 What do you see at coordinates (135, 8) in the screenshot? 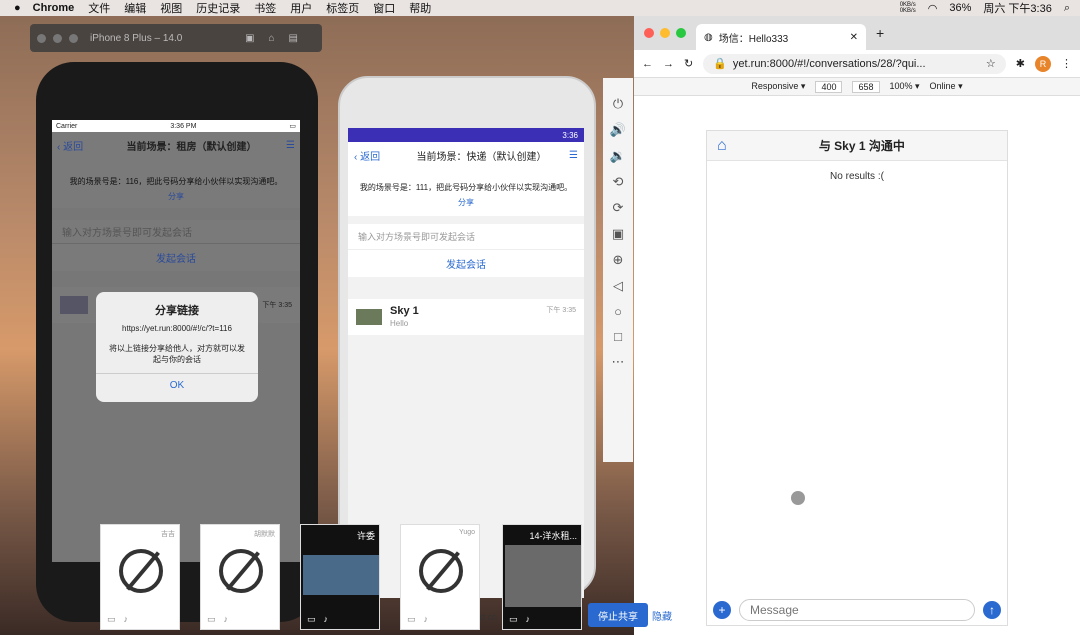
I see `menu-edit: 编辑` at bounding box center [135, 8].